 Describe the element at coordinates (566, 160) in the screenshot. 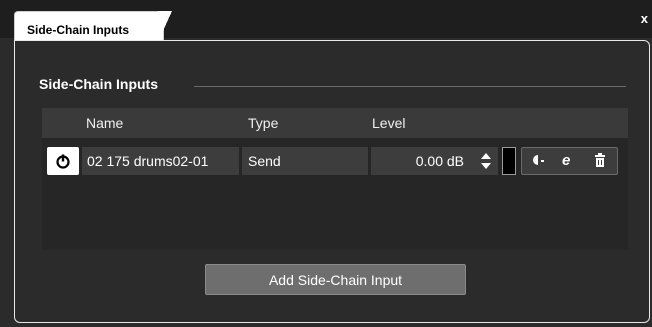

I see `edit-icon: e` at that location.